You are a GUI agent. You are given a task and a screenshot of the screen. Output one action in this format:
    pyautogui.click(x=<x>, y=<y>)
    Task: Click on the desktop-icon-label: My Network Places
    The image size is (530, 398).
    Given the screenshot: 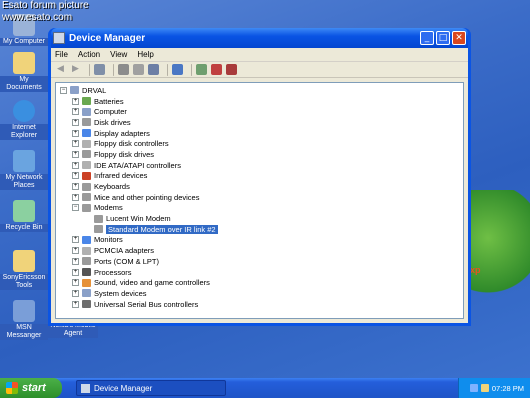 What is the action you would take?
    pyautogui.click(x=24, y=182)
    